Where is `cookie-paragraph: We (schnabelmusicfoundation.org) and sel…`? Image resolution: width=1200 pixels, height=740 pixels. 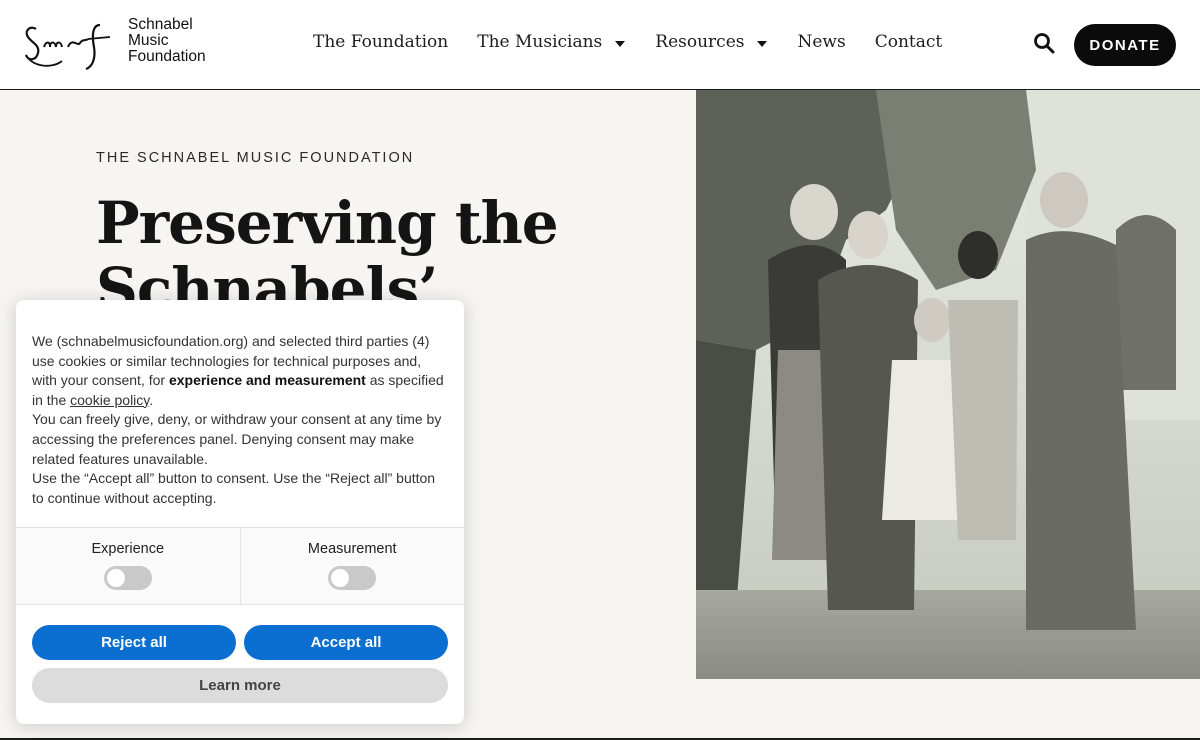 cookie-paragraph: We (schnabelmusicfoundation.org) and sel… is located at coordinates (240, 371).